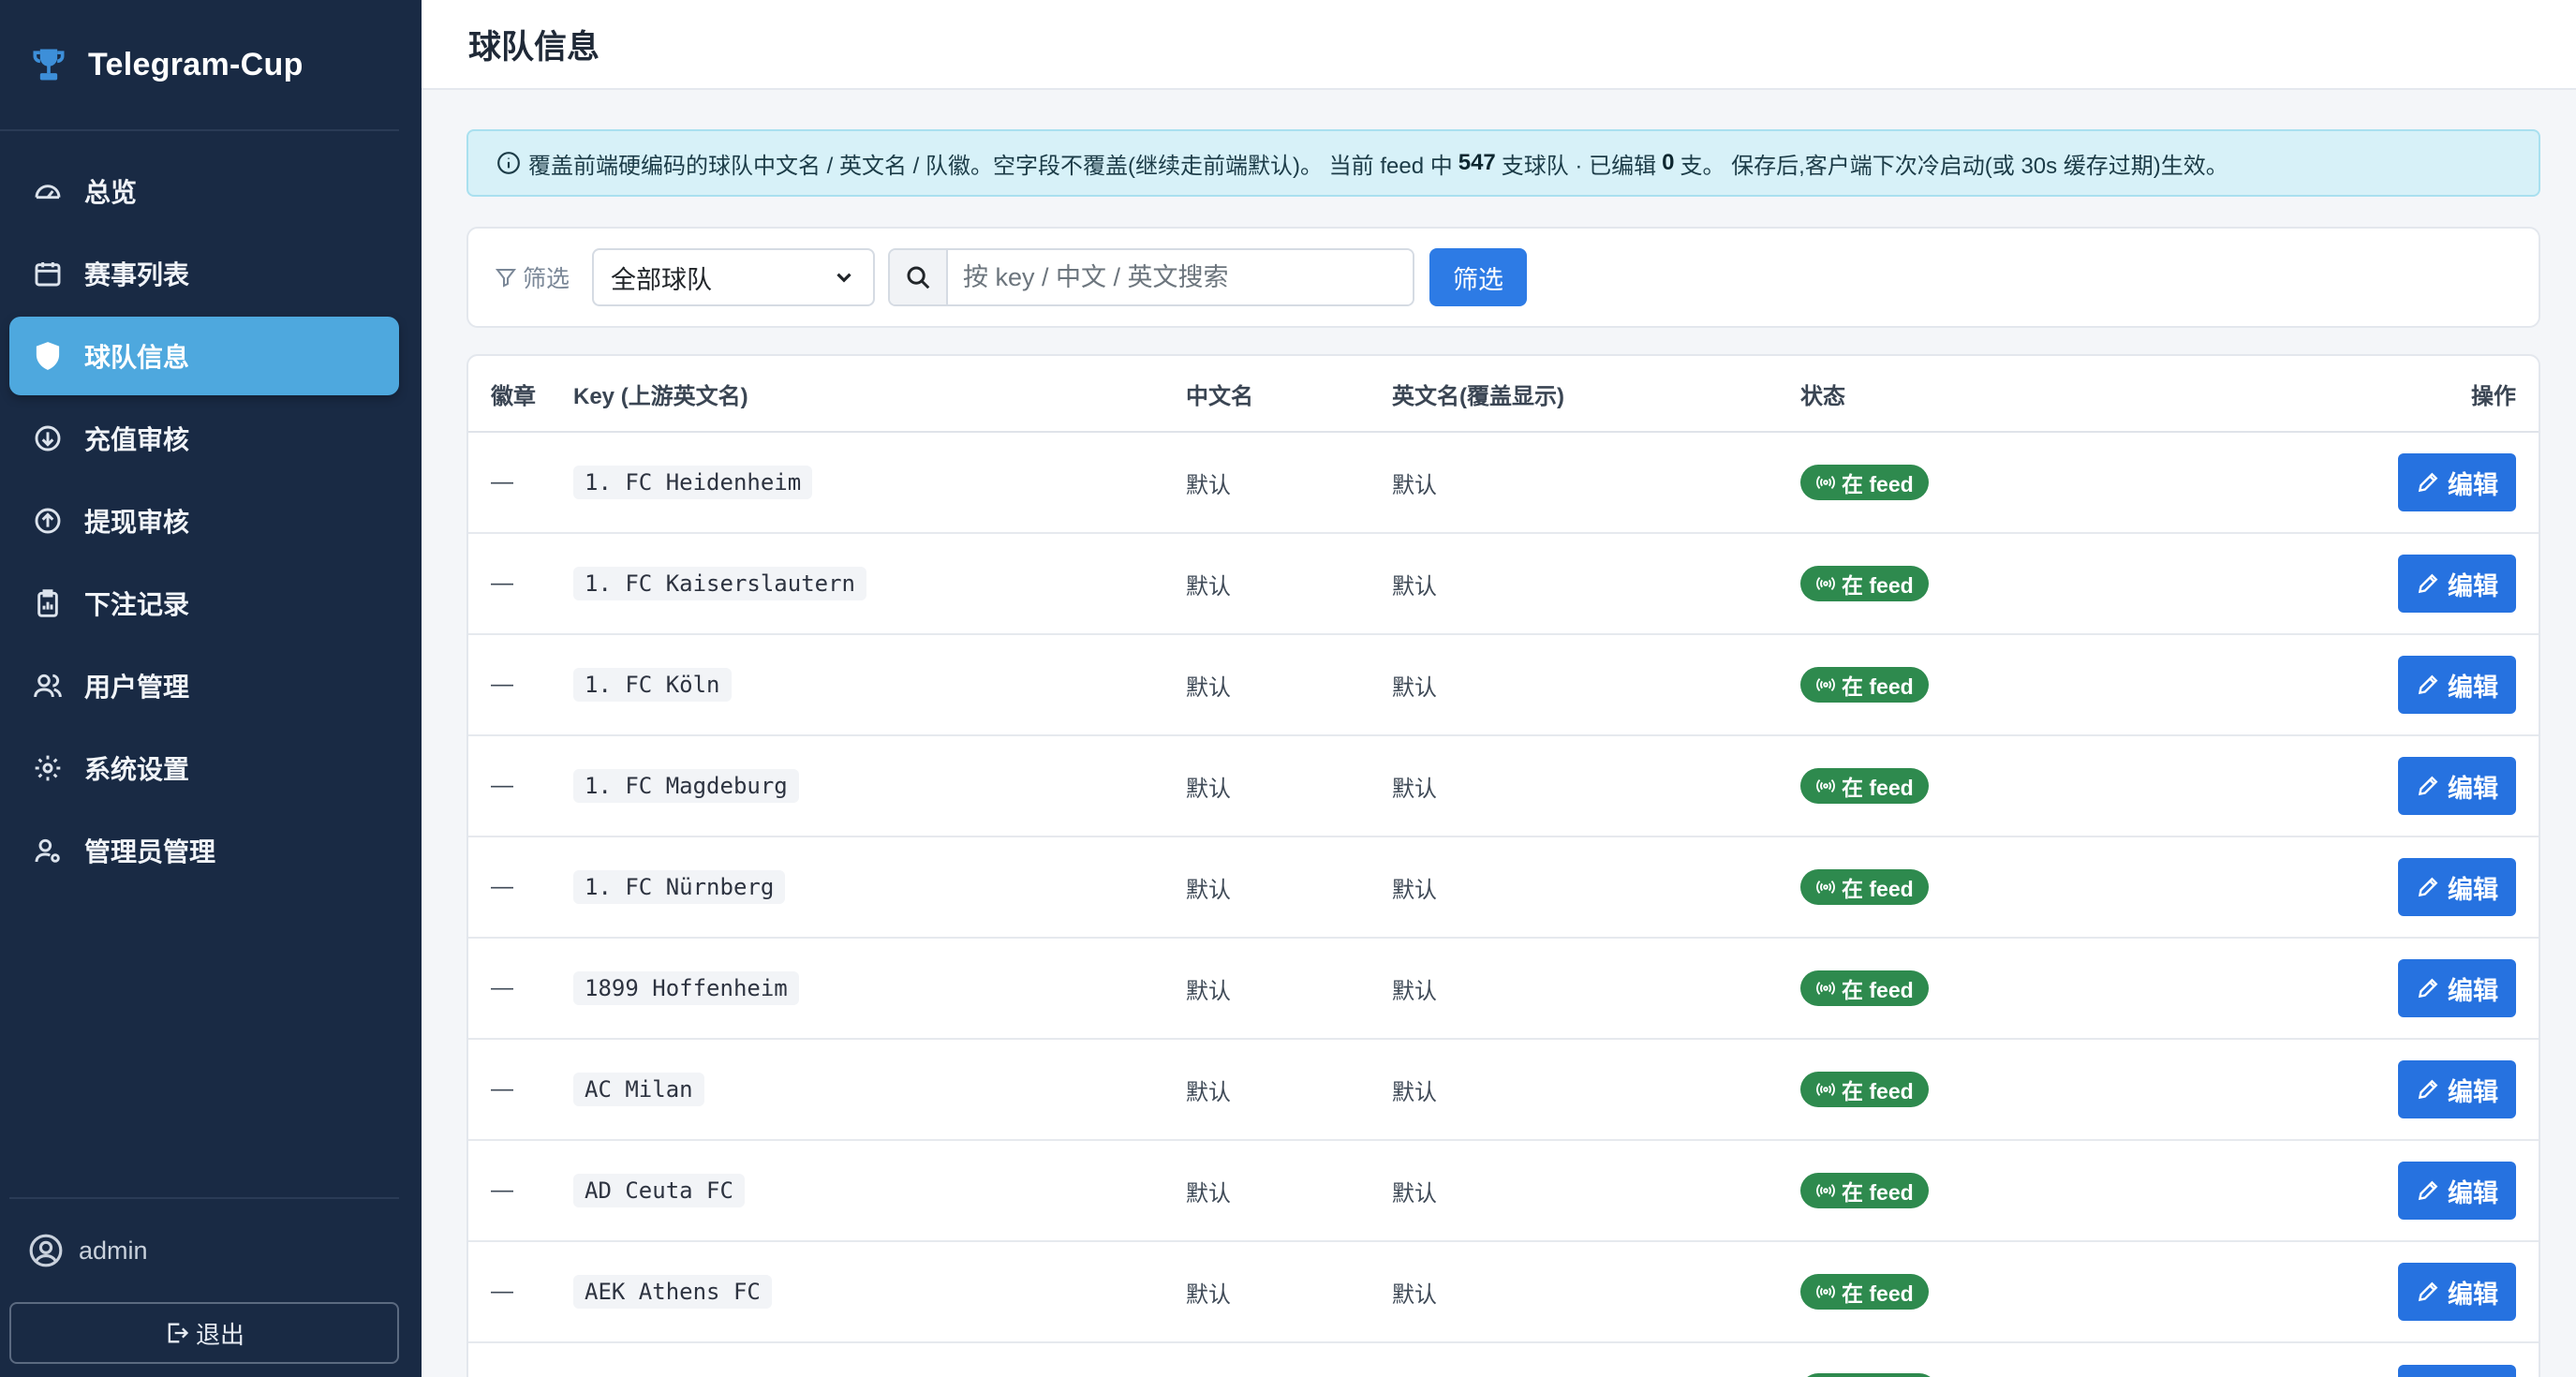  What do you see at coordinates (1478, 277) in the screenshot?
I see `filter-button: 筛选` at bounding box center [1478, 277].